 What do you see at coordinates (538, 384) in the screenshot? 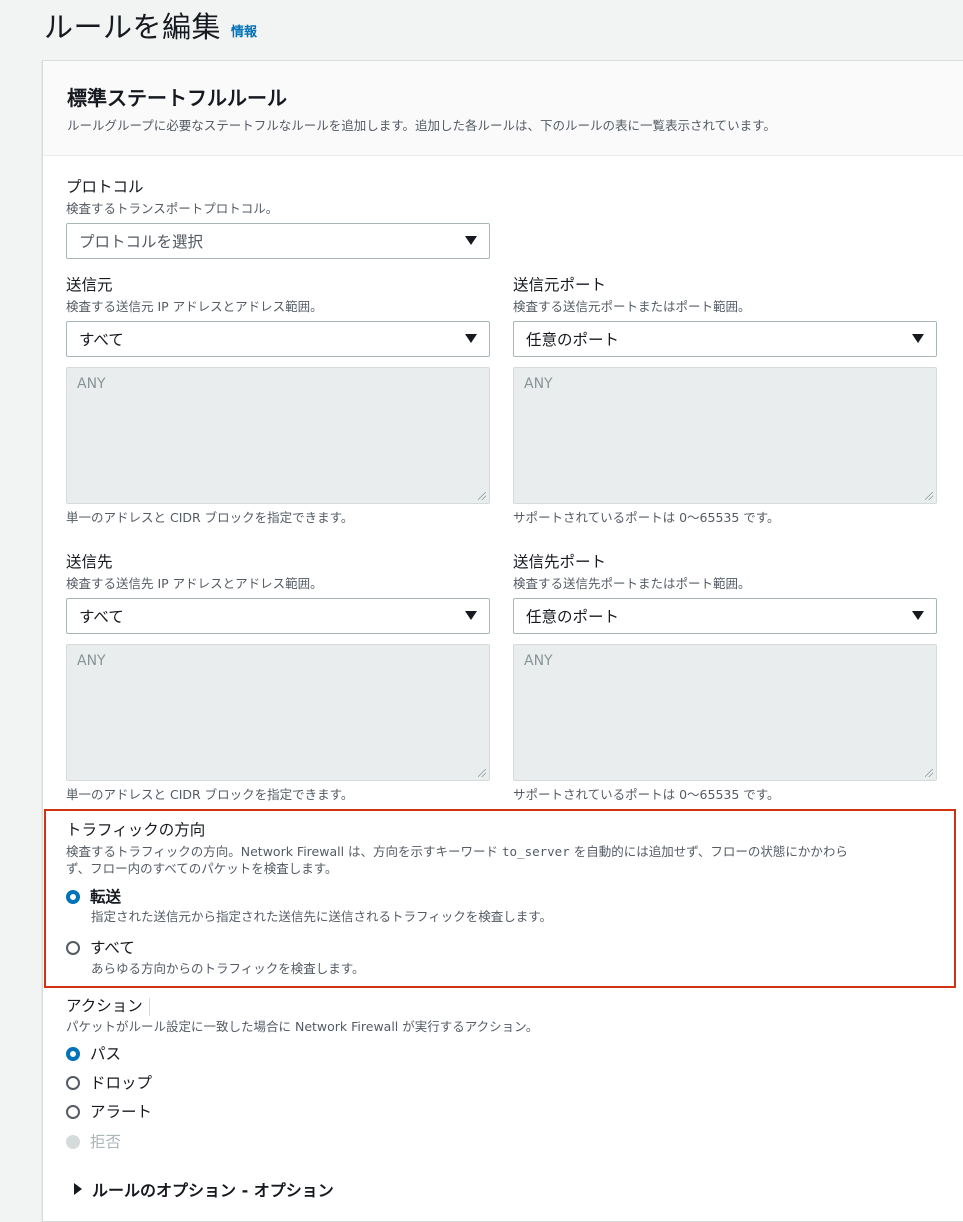
I see `source-port-textarea-value: ANY` at bounding box center [538, 384].